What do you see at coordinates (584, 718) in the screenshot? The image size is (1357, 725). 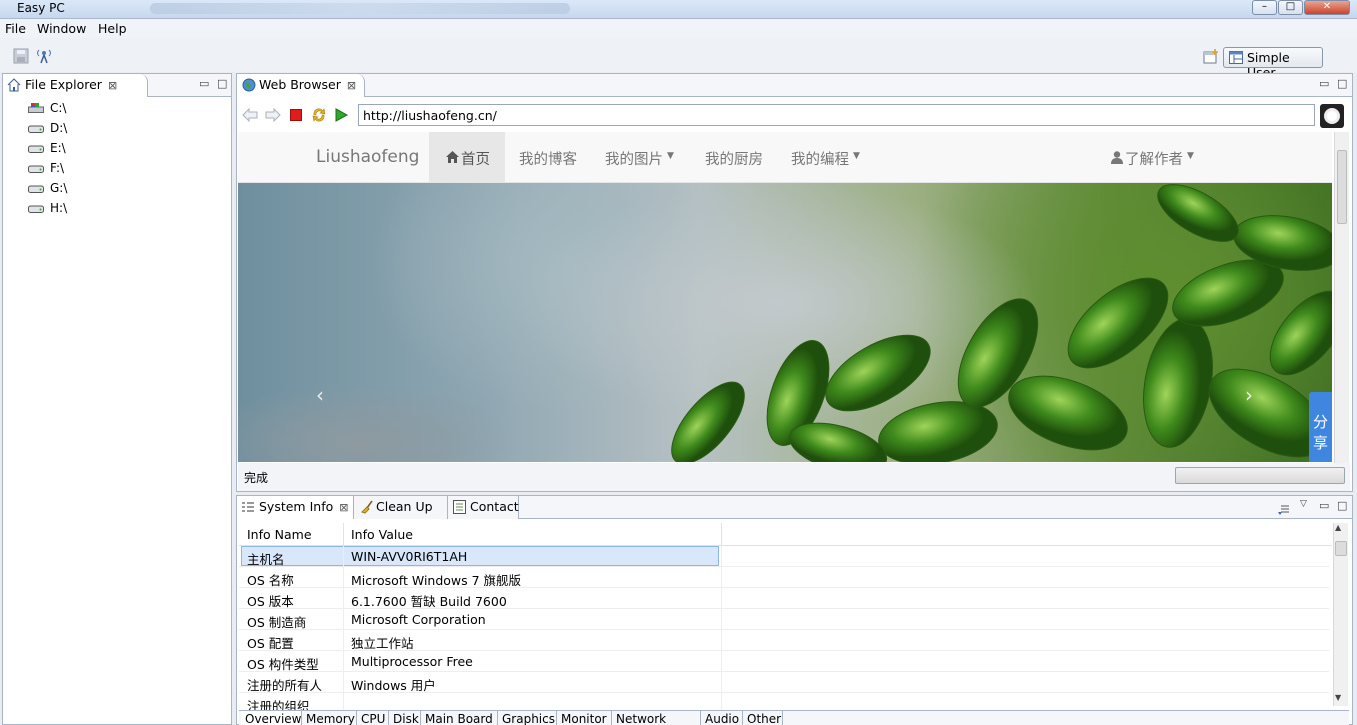 I see `category-tab: Monitor` at bounding box center [584, 718].